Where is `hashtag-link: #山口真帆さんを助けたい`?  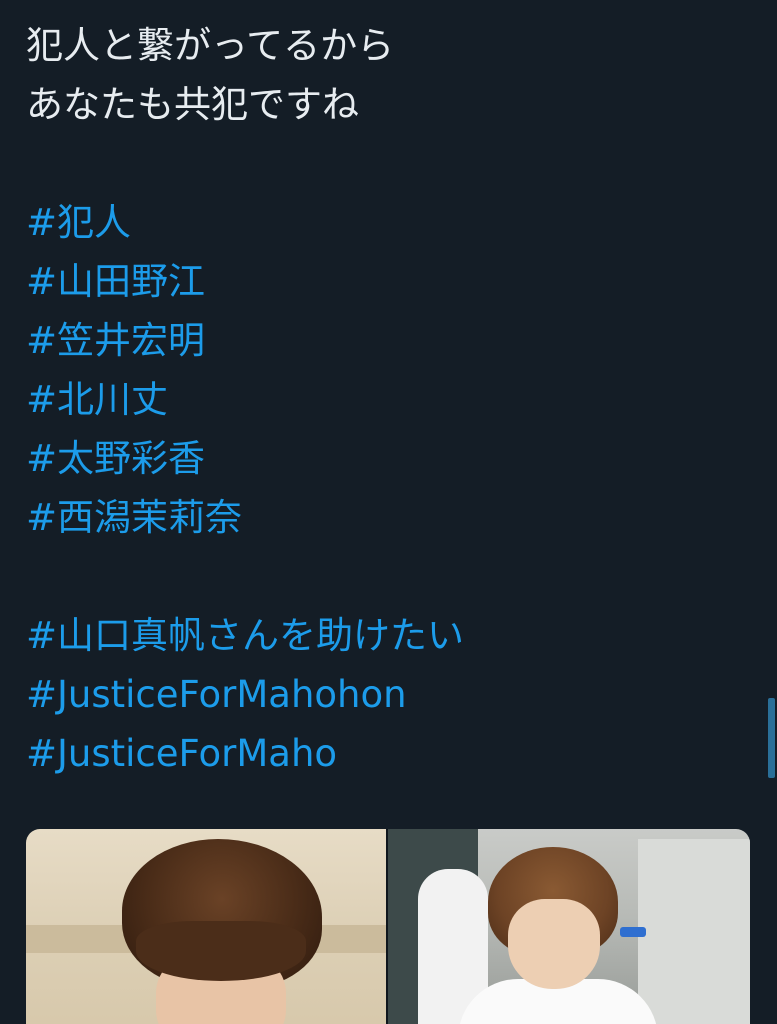 hashtag-link: #山口真帆さんを助けたい is located at coordinates (391, 635).